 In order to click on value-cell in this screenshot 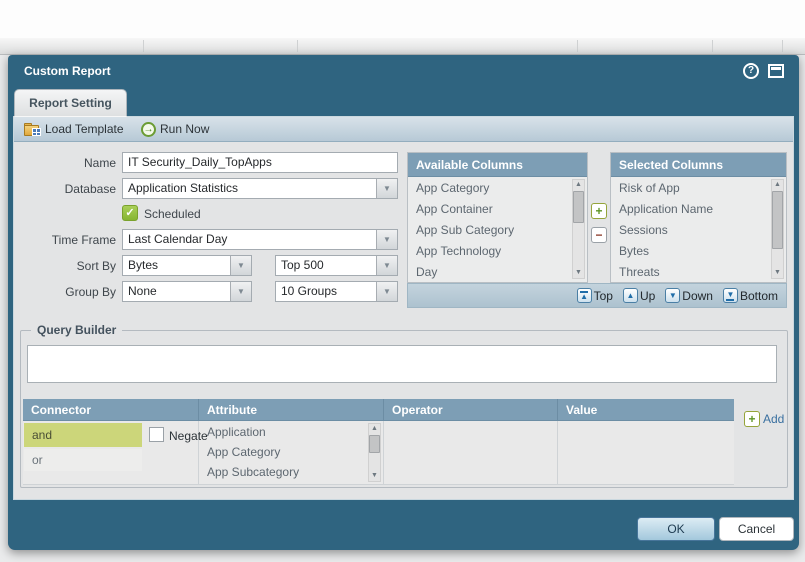, I will do `click(646, 452)`.